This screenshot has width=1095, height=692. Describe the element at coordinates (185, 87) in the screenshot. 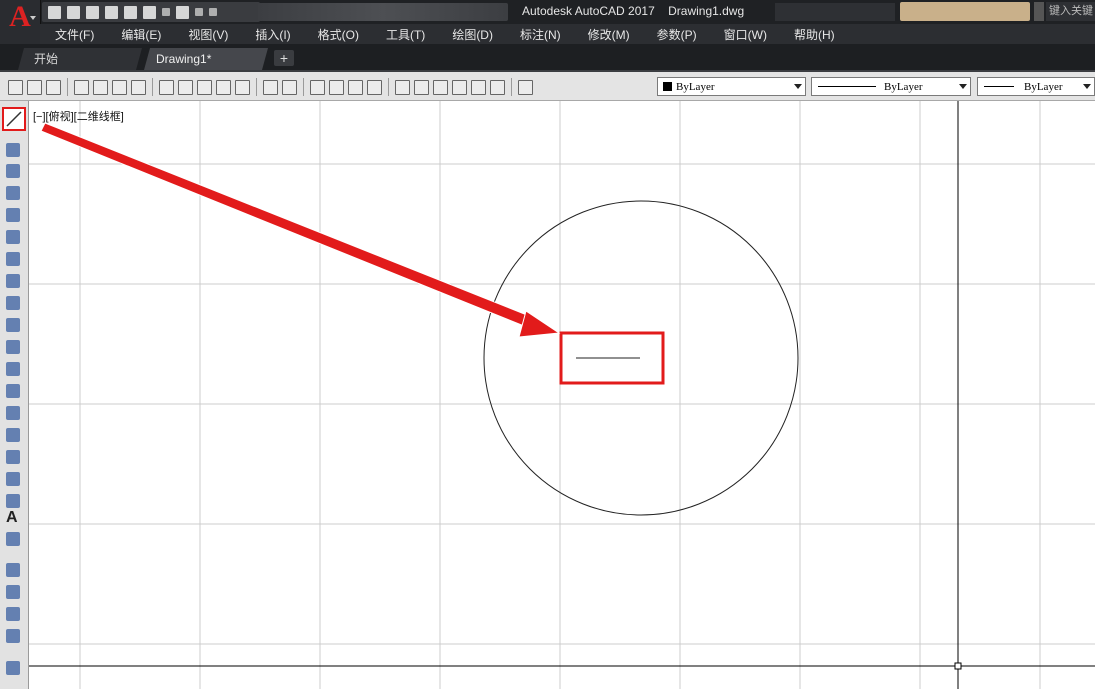

I see `copy-icon` at that location.